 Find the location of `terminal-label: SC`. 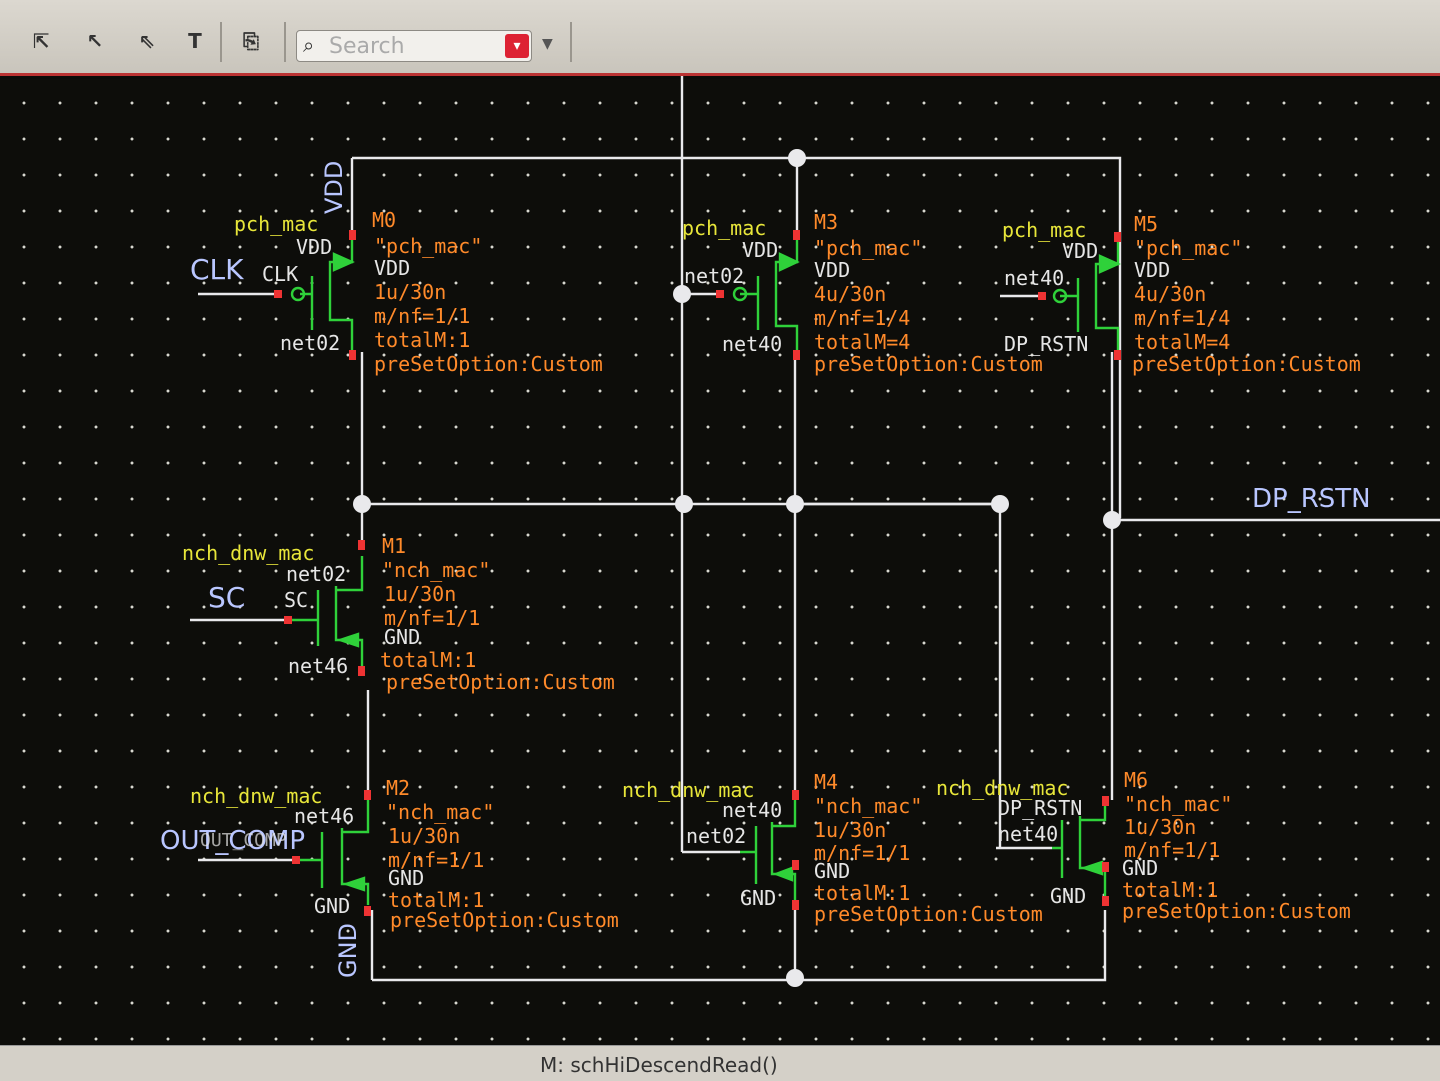

terminal-label: SC is located at coordinates (296, 600).